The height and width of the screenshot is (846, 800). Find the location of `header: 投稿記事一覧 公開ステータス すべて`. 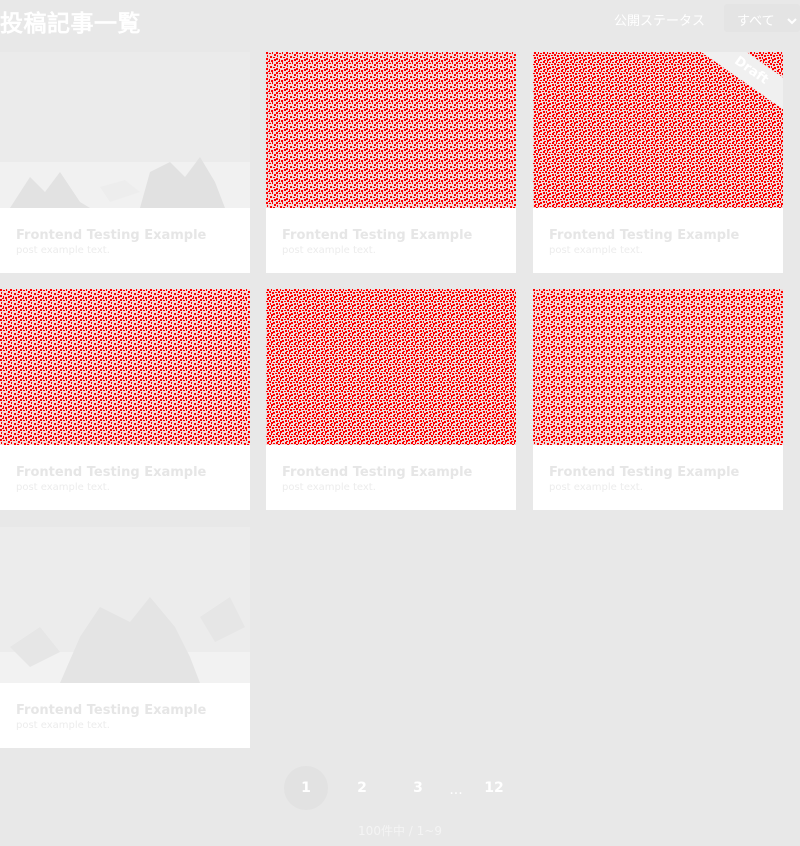

header: 投稿記事一覧 公開ステータス すべて is located at coordinates (400, 18).